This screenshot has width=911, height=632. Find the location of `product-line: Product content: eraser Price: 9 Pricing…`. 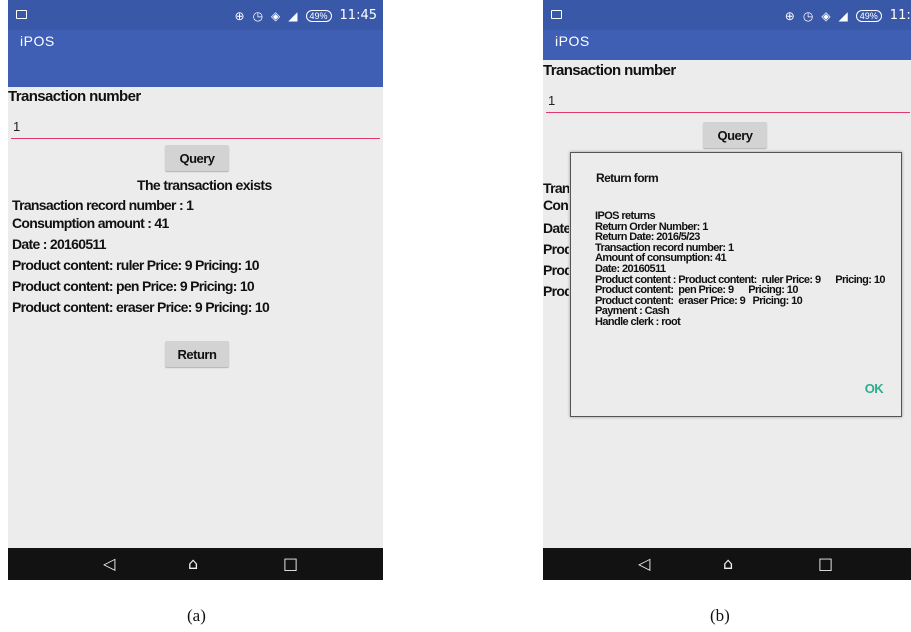

product-line: Product content: eraser Price: 9 Pricing… is located at coordinates (141, 307).